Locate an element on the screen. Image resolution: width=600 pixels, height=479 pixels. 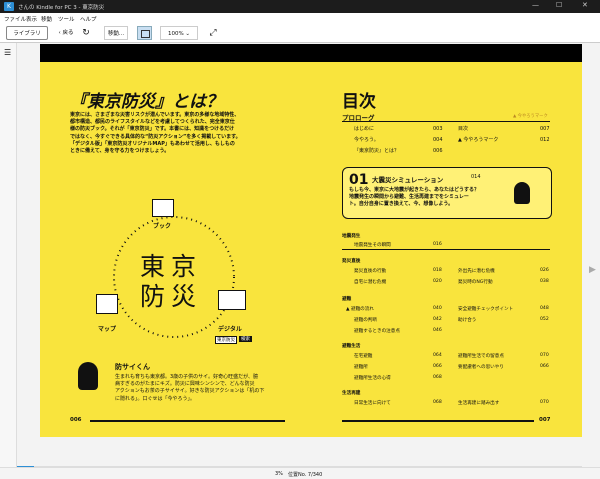
menu-bar: ファイル 表示 移動 ツール ヘルプ is located at coordinates (300, 18).